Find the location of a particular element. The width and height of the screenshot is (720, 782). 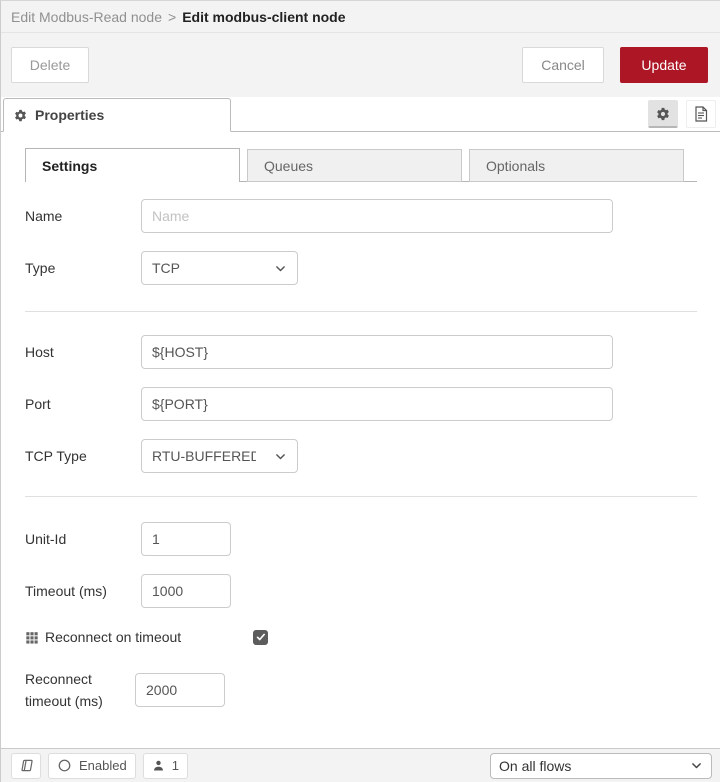

instance-count-button: 1 is located at coordinates (165, 765).